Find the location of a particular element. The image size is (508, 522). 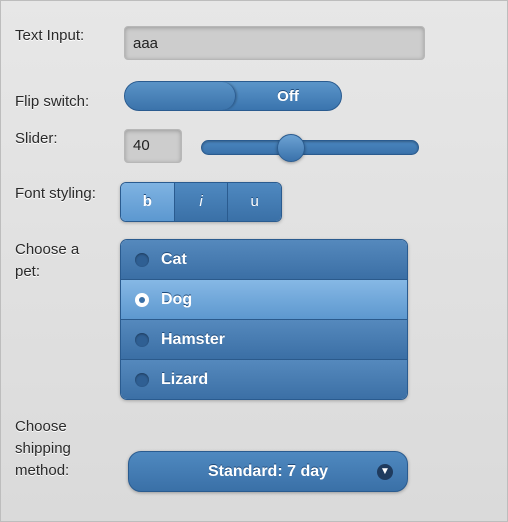

choose-pet-label-line2: pet: is located at coordinates (28, 271).